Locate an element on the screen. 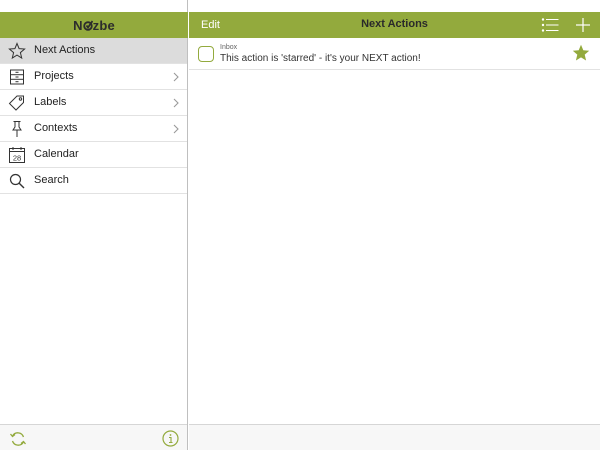 Image resolution: width=600 pixels, height=450 pixels. sidebar-item-next-actions: Next Actions is located at coordinates (93, 51).